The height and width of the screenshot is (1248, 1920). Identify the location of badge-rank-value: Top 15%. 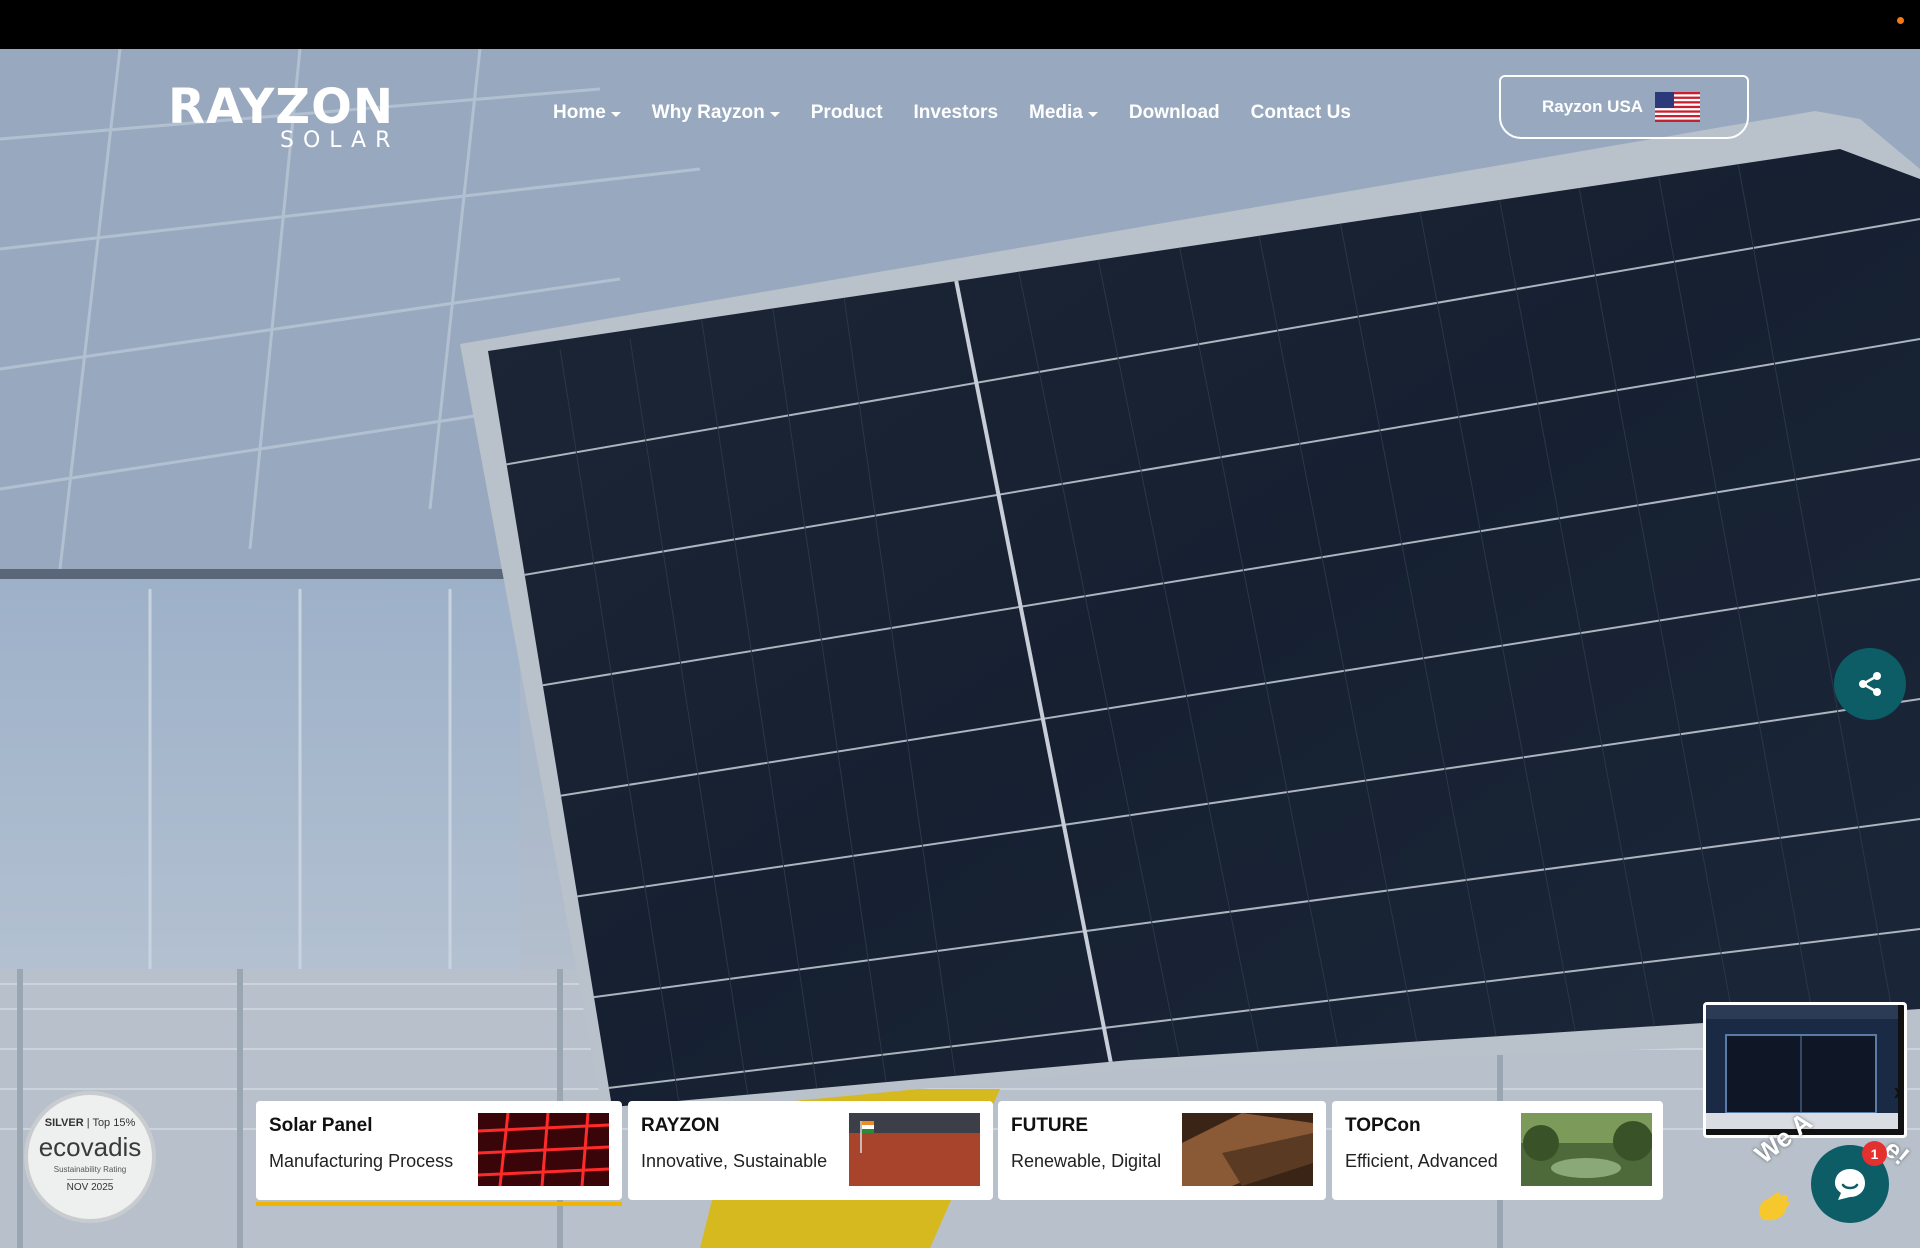
(114, 1123).